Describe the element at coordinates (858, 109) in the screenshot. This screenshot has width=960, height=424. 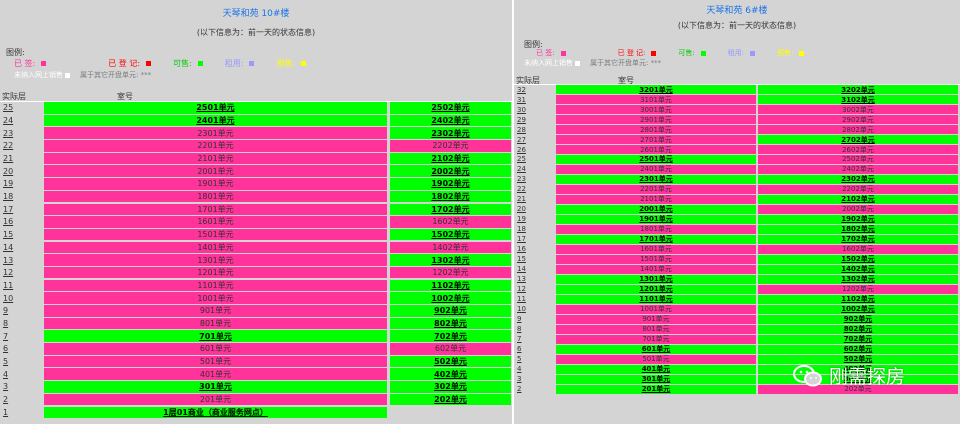
I see `unit-cell: 3002单元` at that location.